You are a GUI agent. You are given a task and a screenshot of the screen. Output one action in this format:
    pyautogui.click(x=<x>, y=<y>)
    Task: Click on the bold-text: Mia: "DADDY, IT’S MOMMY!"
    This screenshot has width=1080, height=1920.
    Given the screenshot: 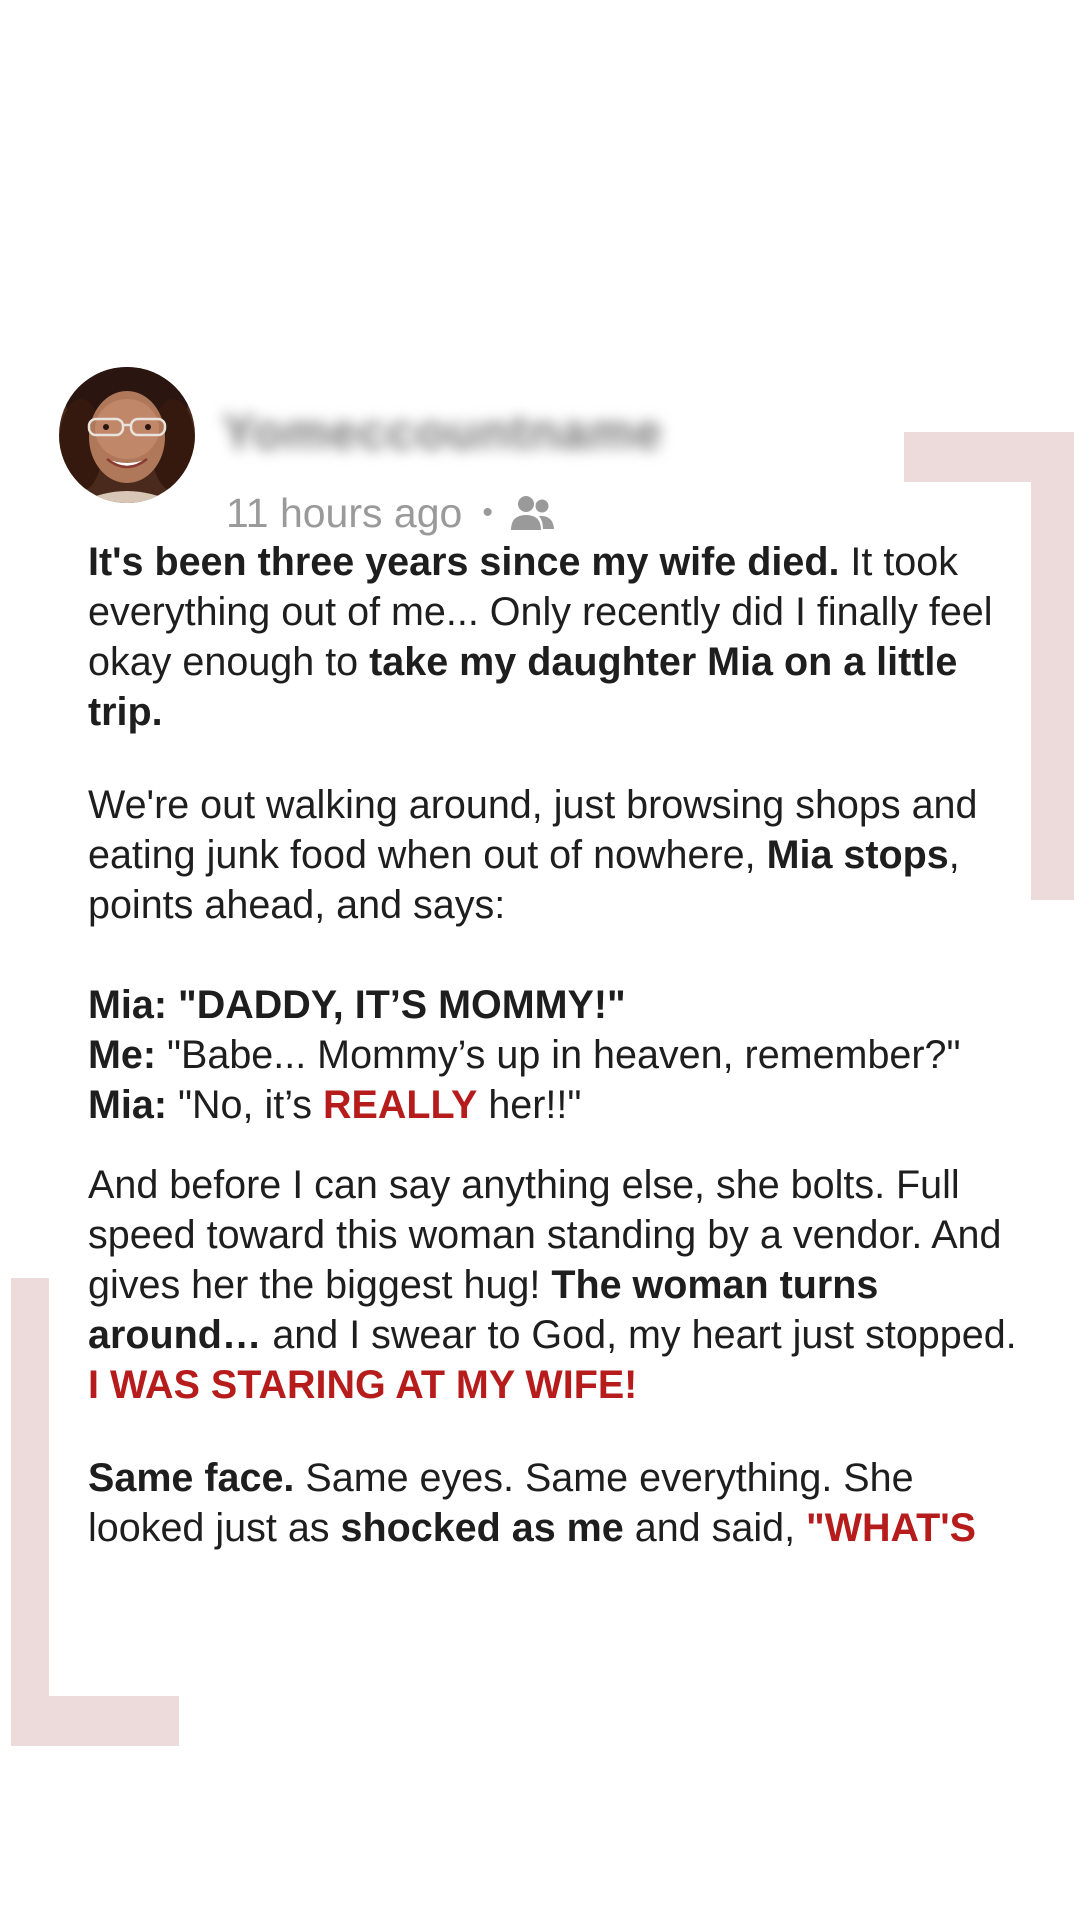 What is the action you would take?
    pyautogui.click(x=357, y=1005)
    